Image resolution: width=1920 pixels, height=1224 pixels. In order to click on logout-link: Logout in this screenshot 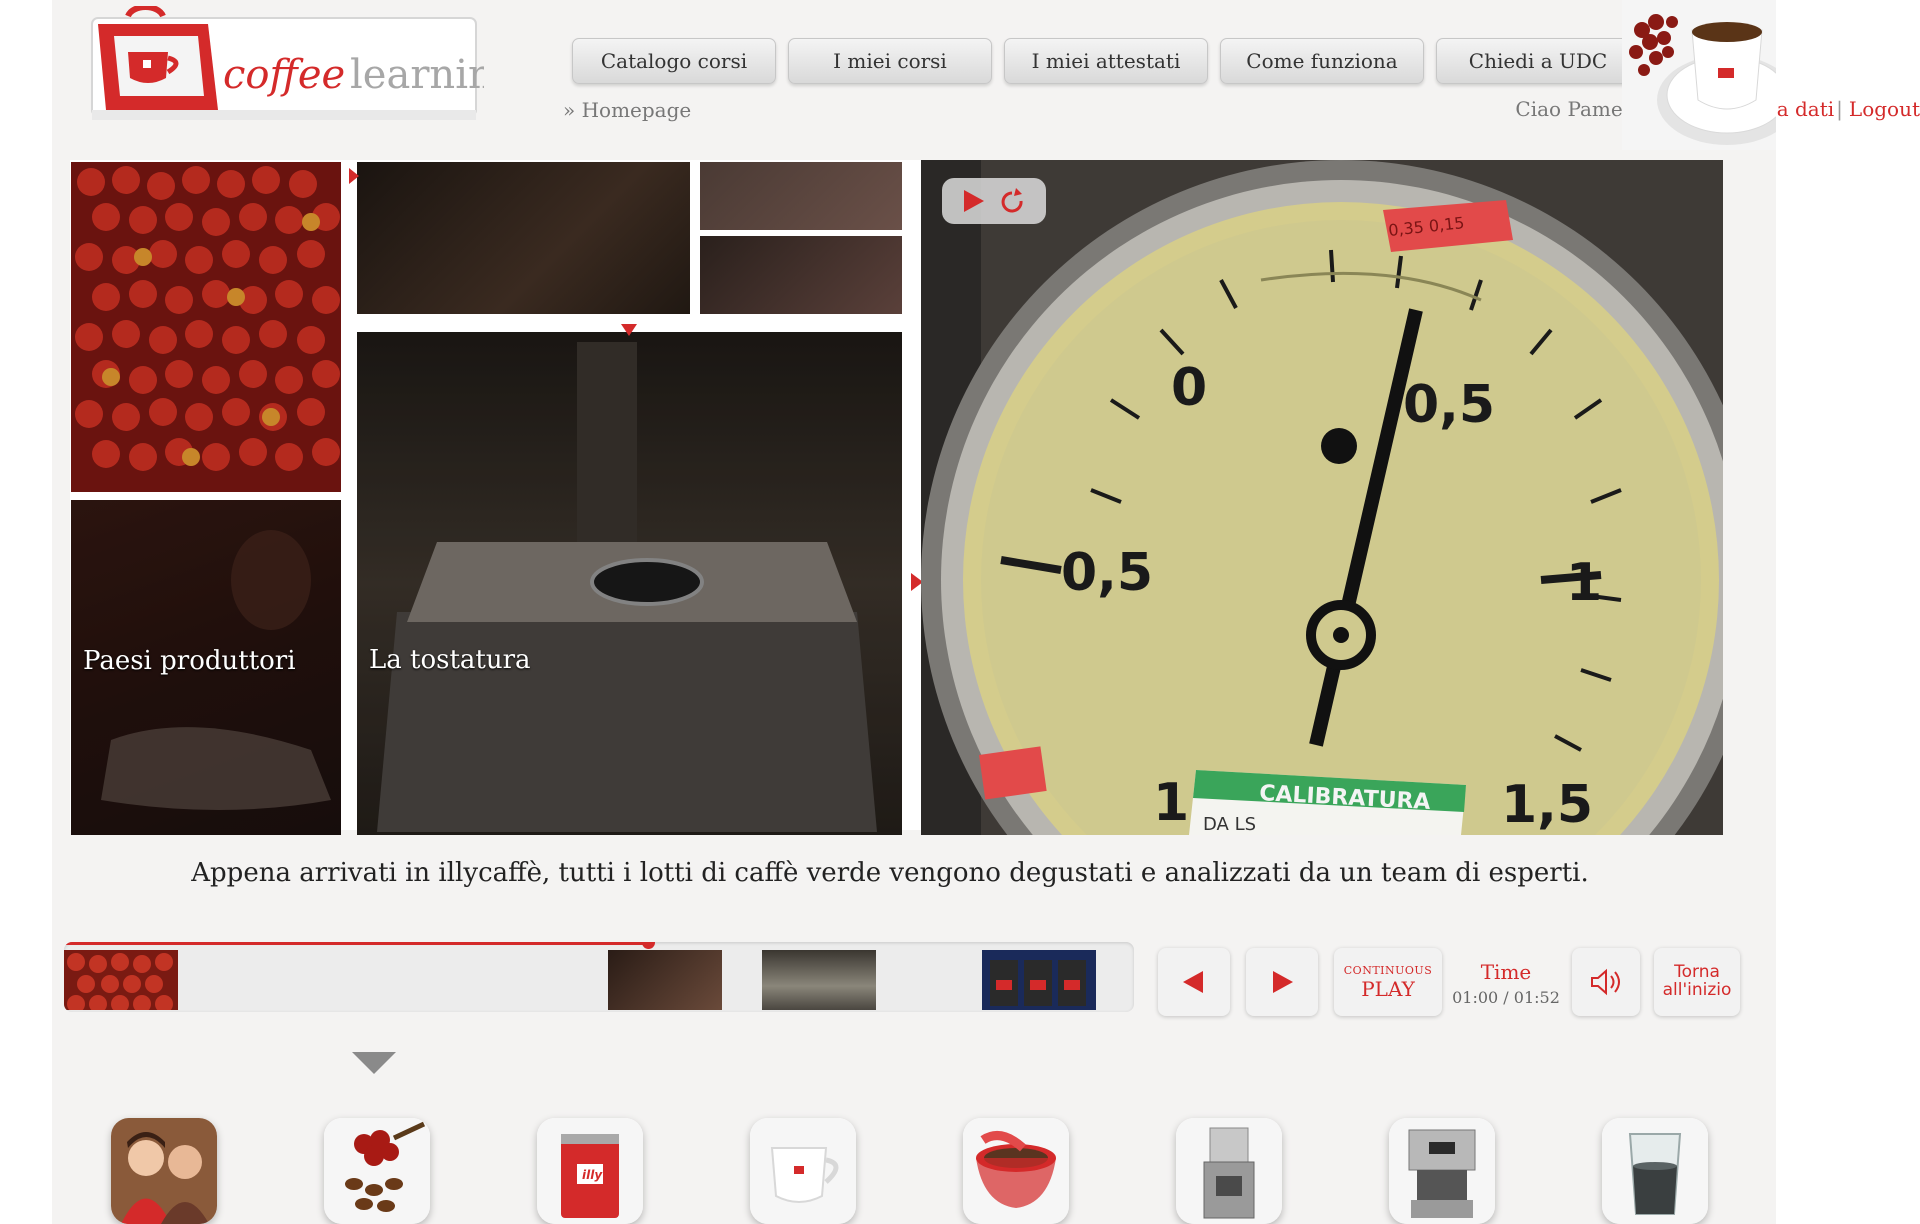, I will do `click(1884, 109)`.